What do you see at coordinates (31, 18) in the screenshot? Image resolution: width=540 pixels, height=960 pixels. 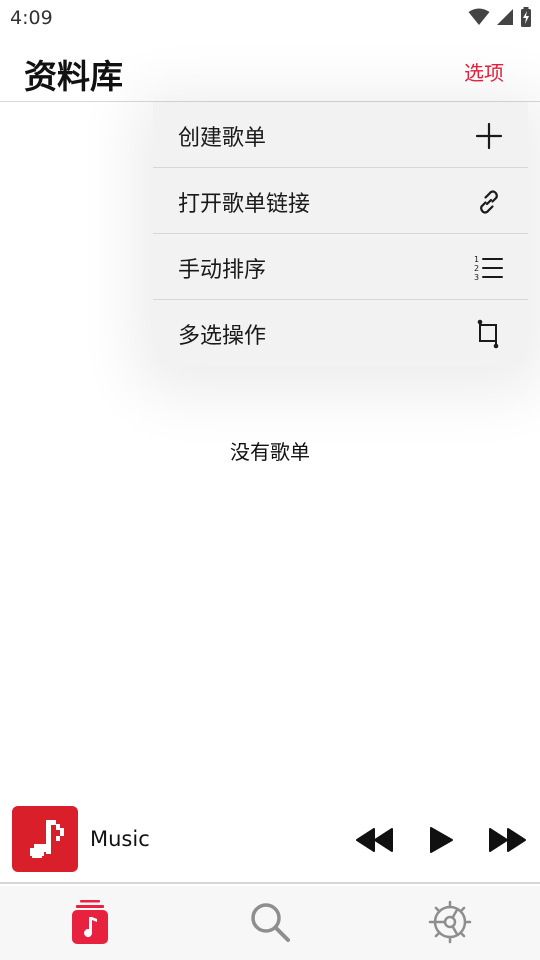 I see `status-time: 4:09` at bounding box center [31, 18].